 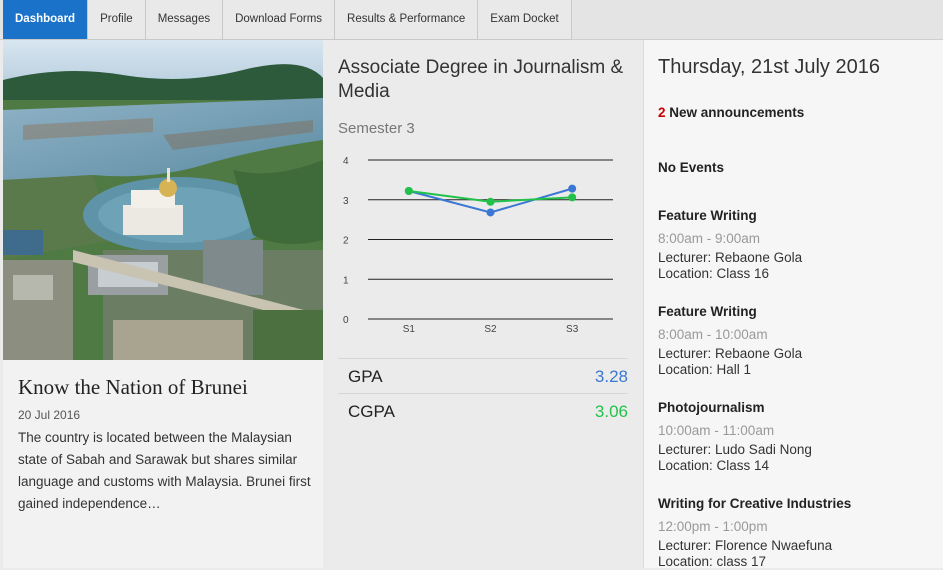 I want to click on x-tick-label: S1, so click(x=409, y=328).